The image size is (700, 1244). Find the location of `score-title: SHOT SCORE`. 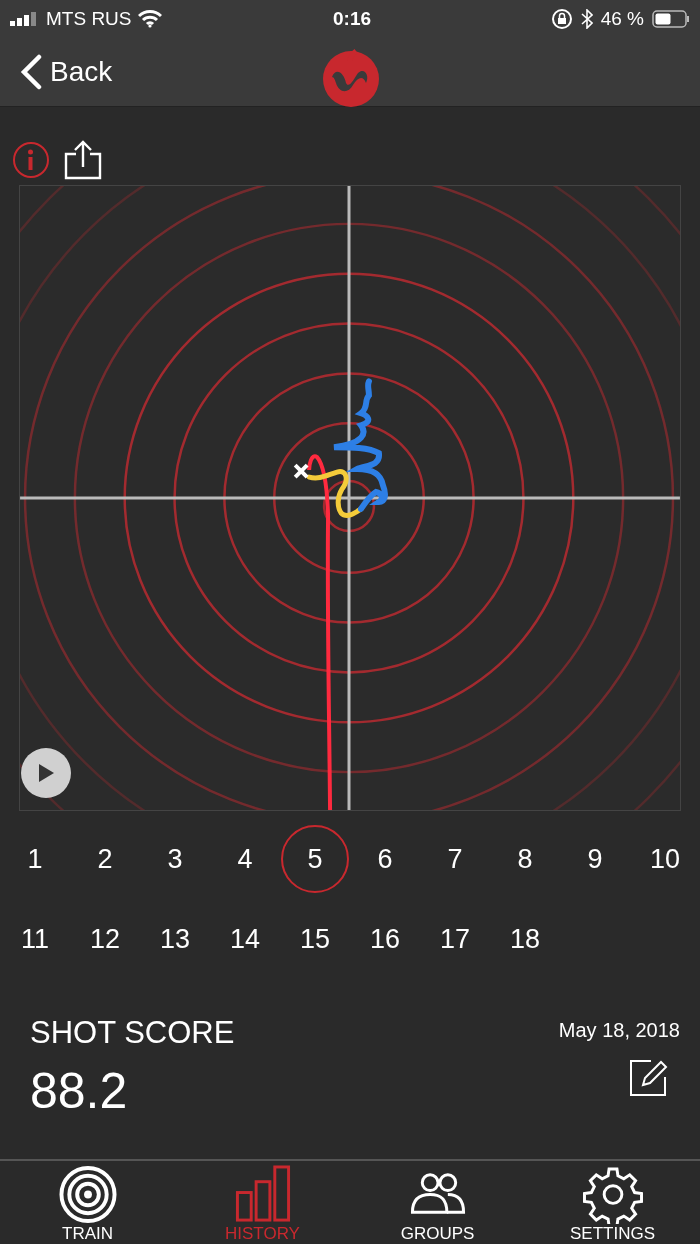

score-title: SHOT SCORE is located at coordinates (132, 1033).